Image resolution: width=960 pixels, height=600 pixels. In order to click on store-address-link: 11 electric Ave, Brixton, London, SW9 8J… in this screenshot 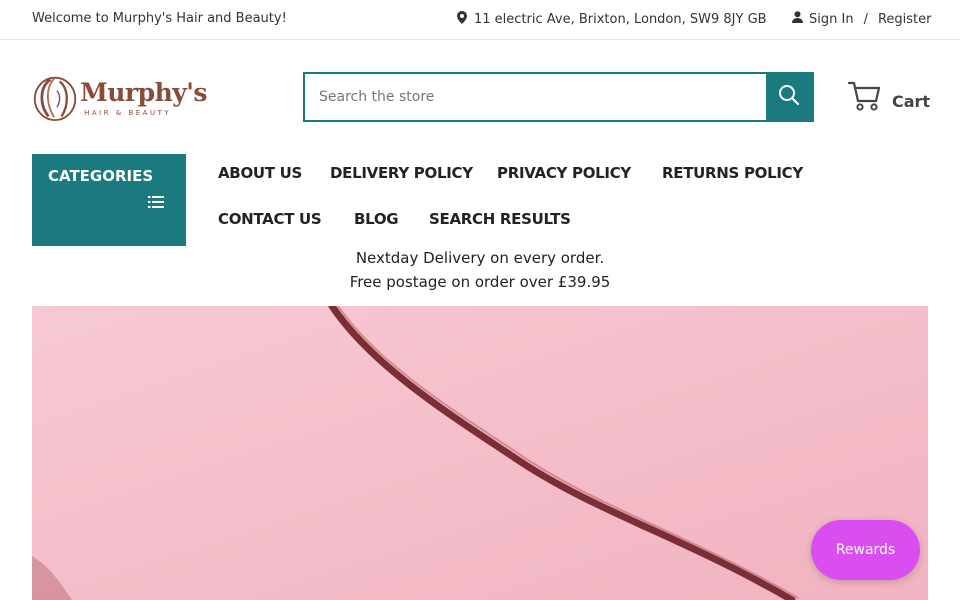, I will do `click(612, 19)`.